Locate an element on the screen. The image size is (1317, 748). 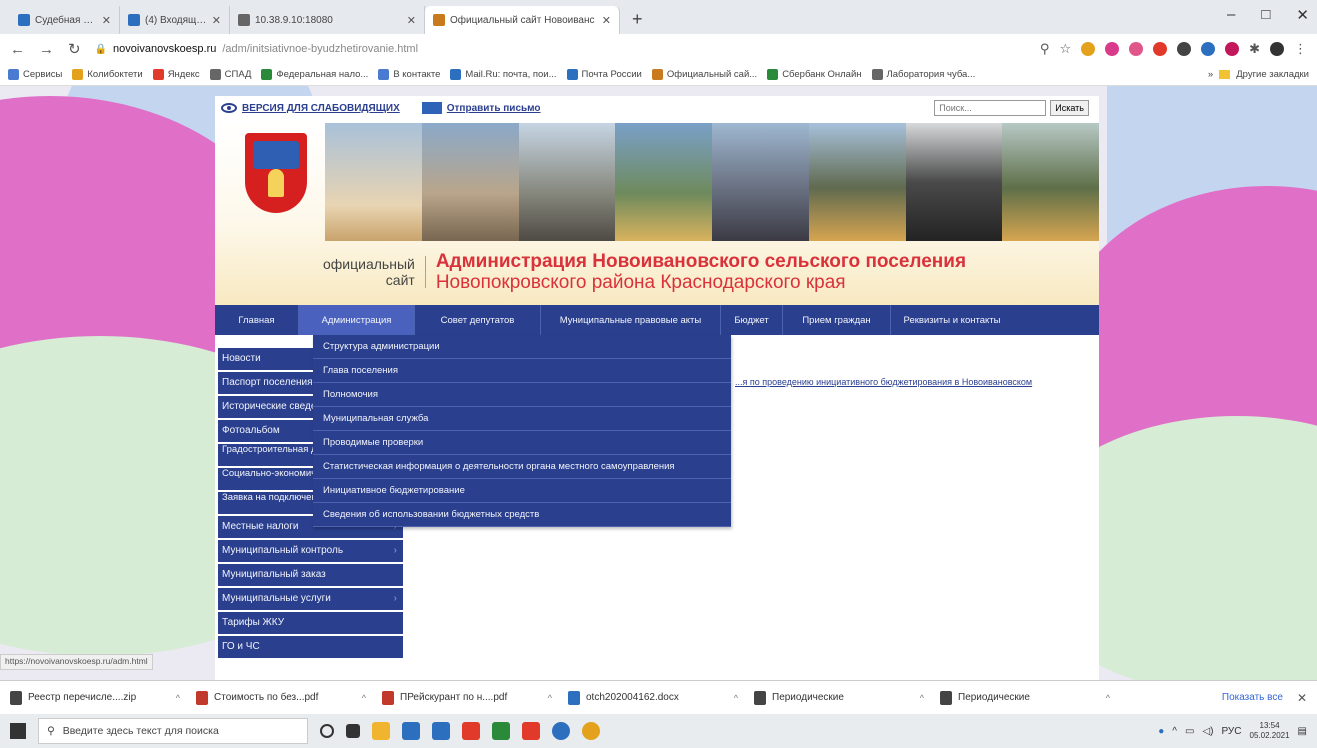
side-menu-item: Тарифы ЖКУ is located at coordinates (310, 623).